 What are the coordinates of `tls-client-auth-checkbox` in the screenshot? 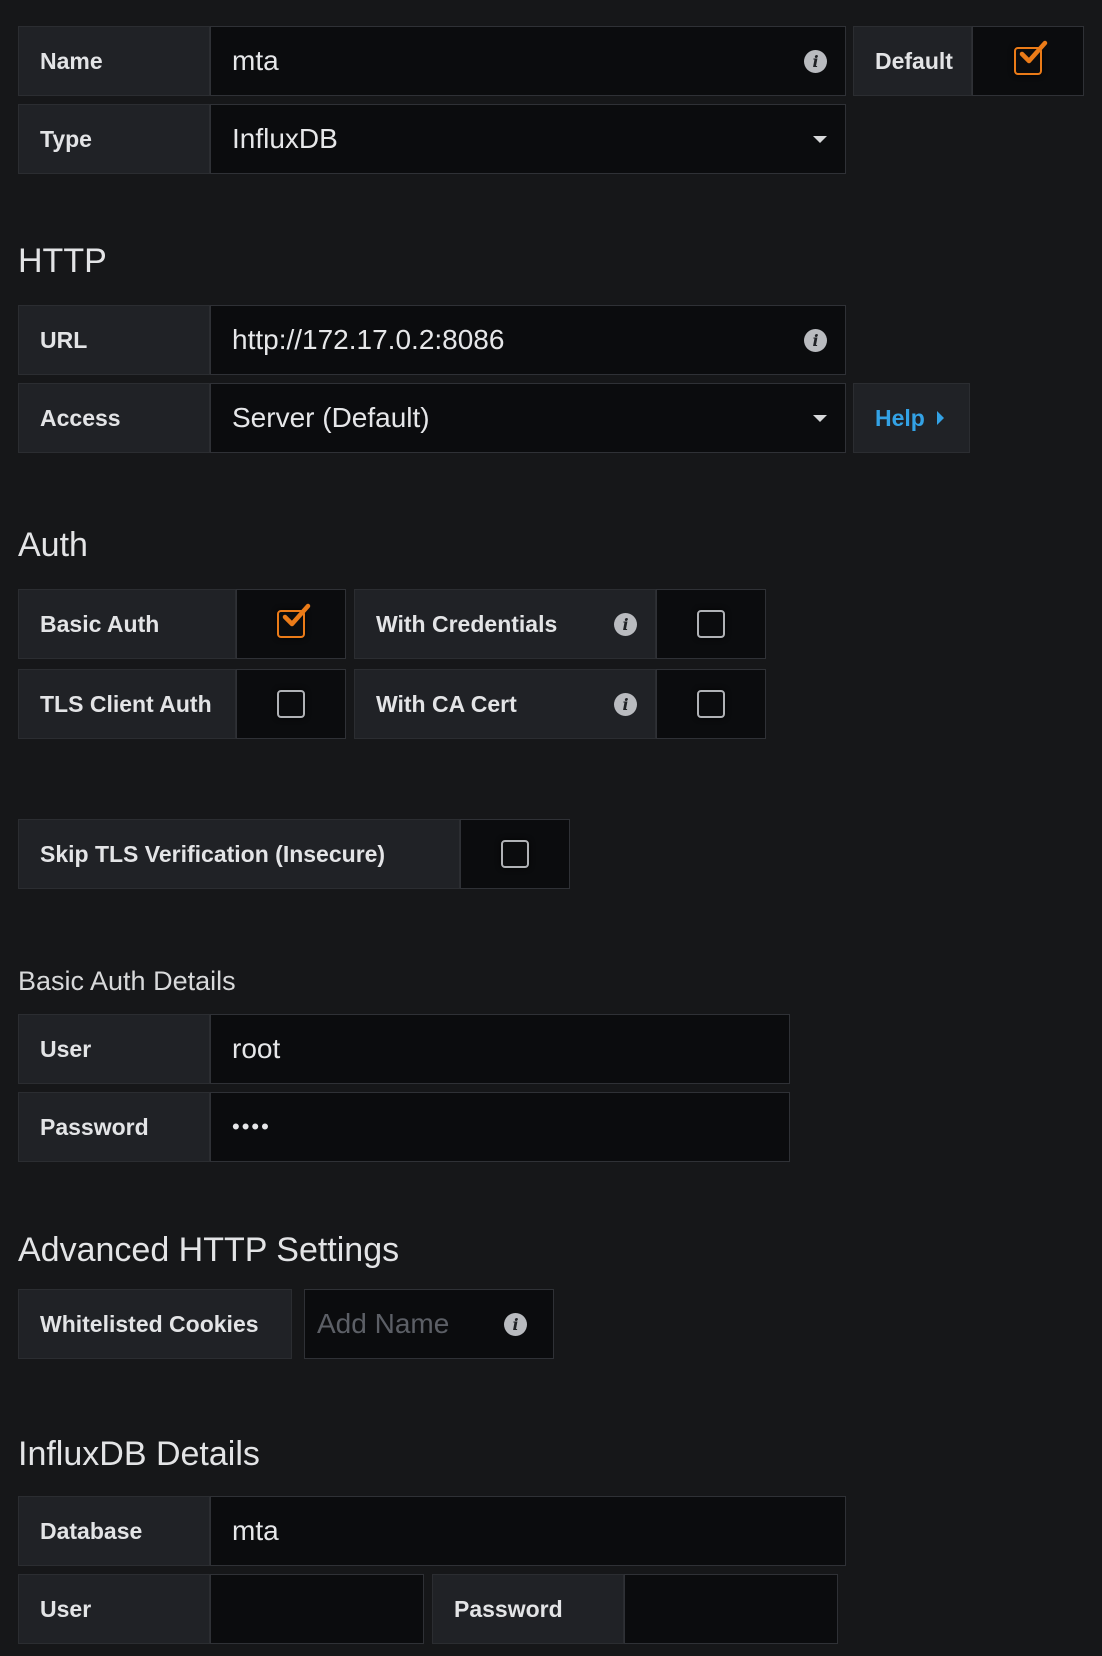 It's located at (291, 704).